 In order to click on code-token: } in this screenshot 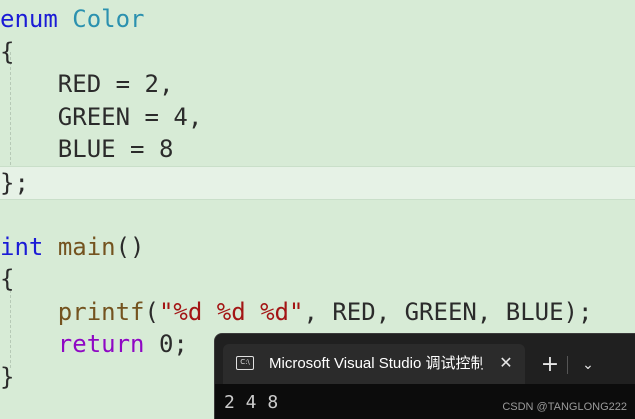, I will do `click(7, 376)`.